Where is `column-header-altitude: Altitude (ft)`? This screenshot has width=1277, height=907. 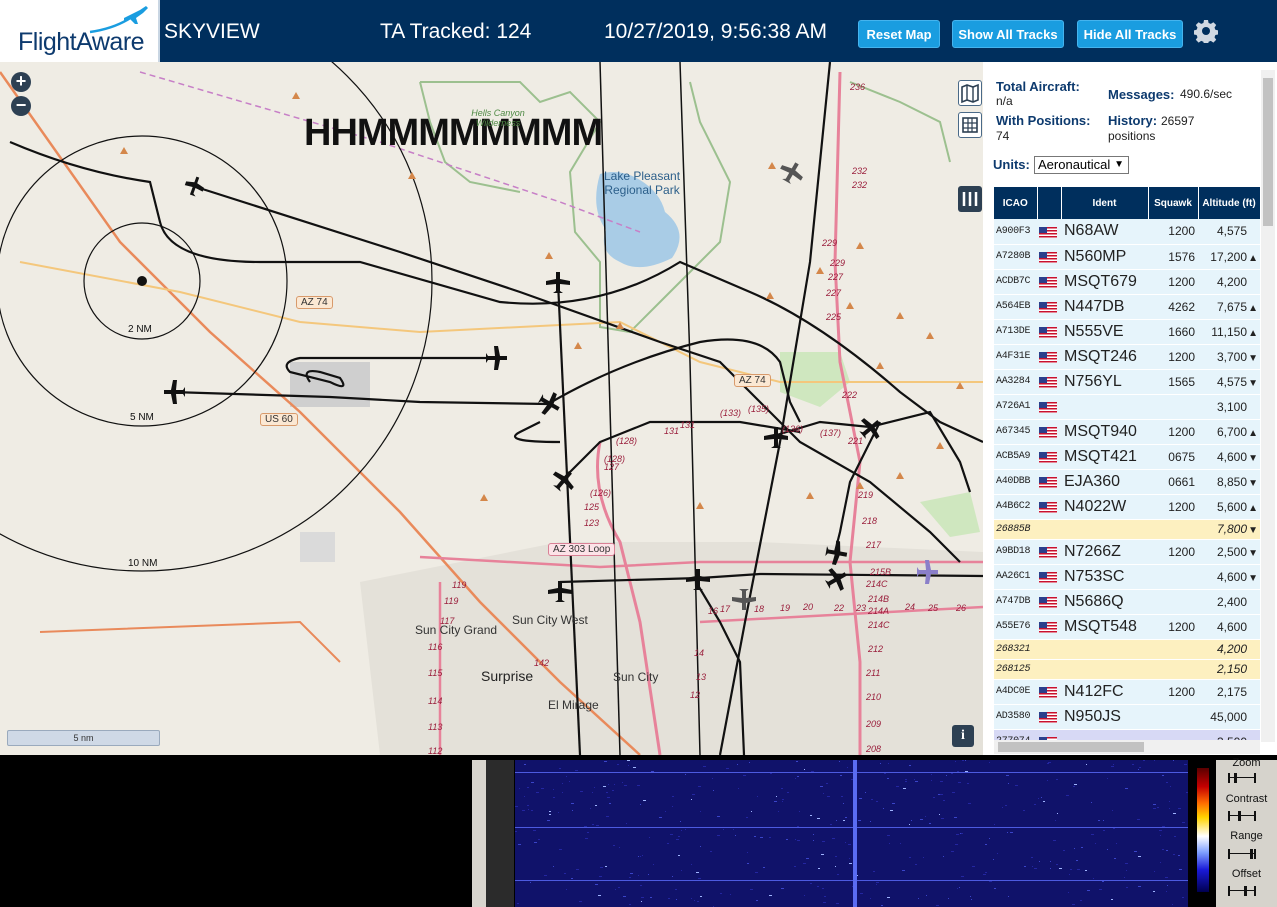
column-header-altitude: Altitude (ft) is located at coordinates (1229, 203).